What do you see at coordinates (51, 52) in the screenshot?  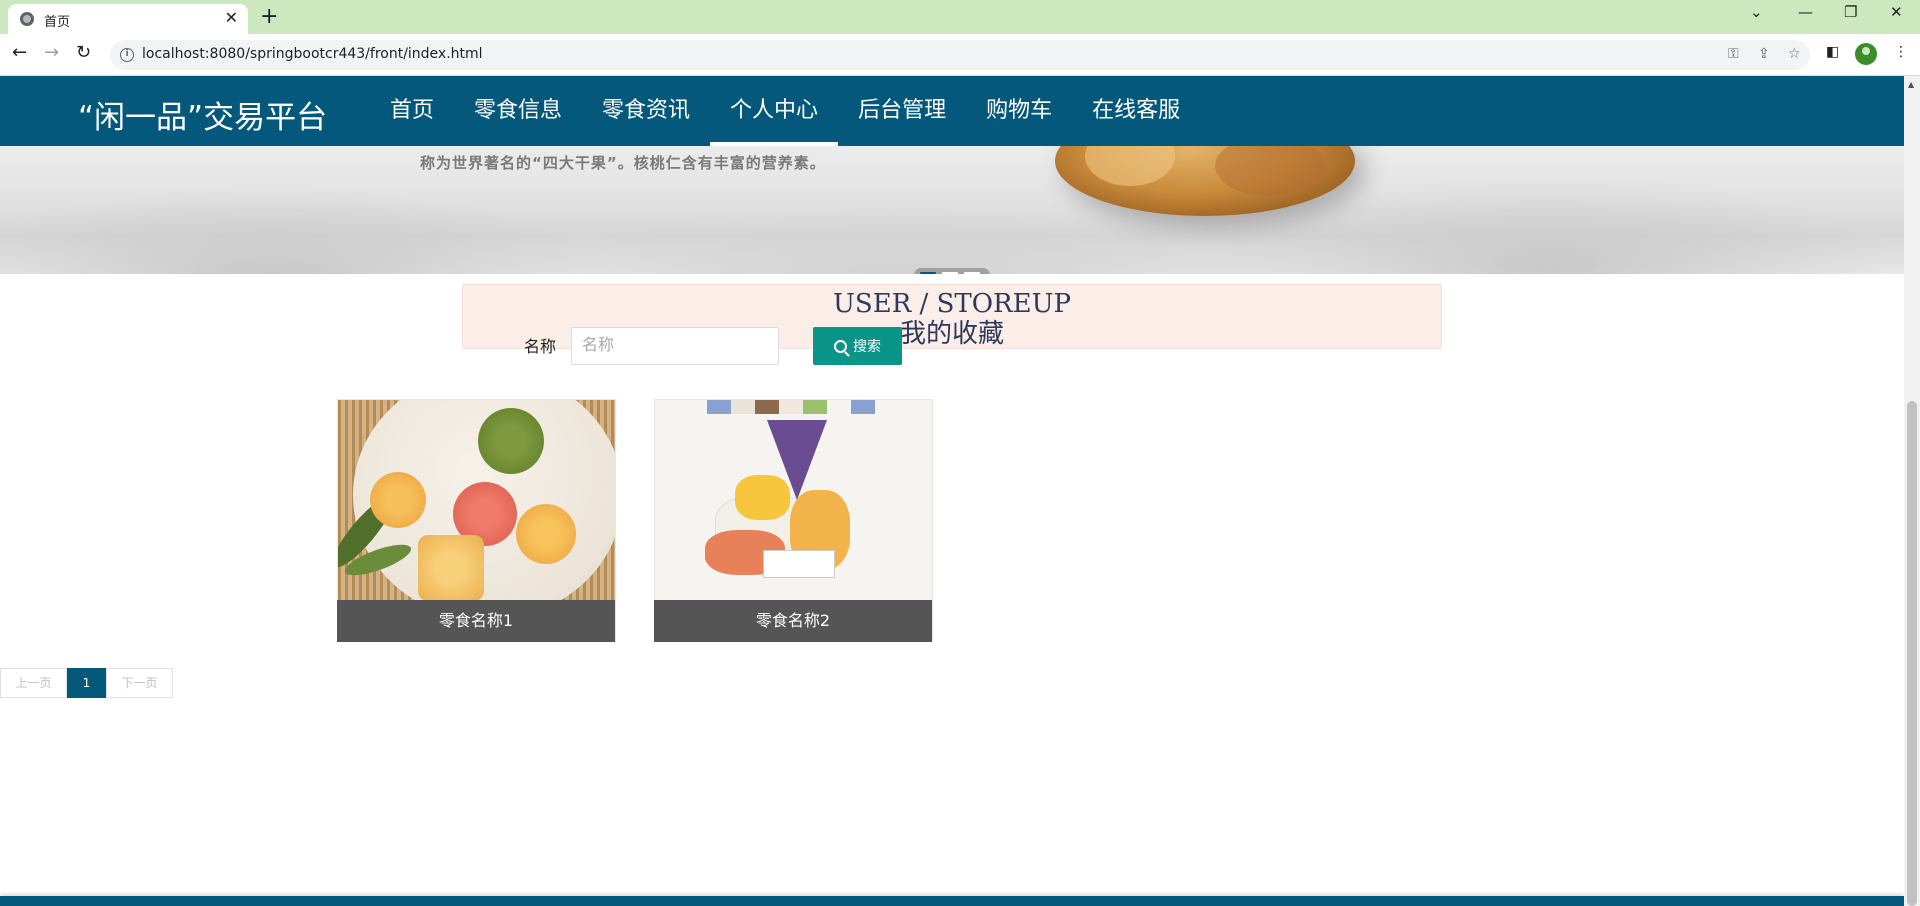 I see `forward-icon: →` at bounding box center [51, 52].